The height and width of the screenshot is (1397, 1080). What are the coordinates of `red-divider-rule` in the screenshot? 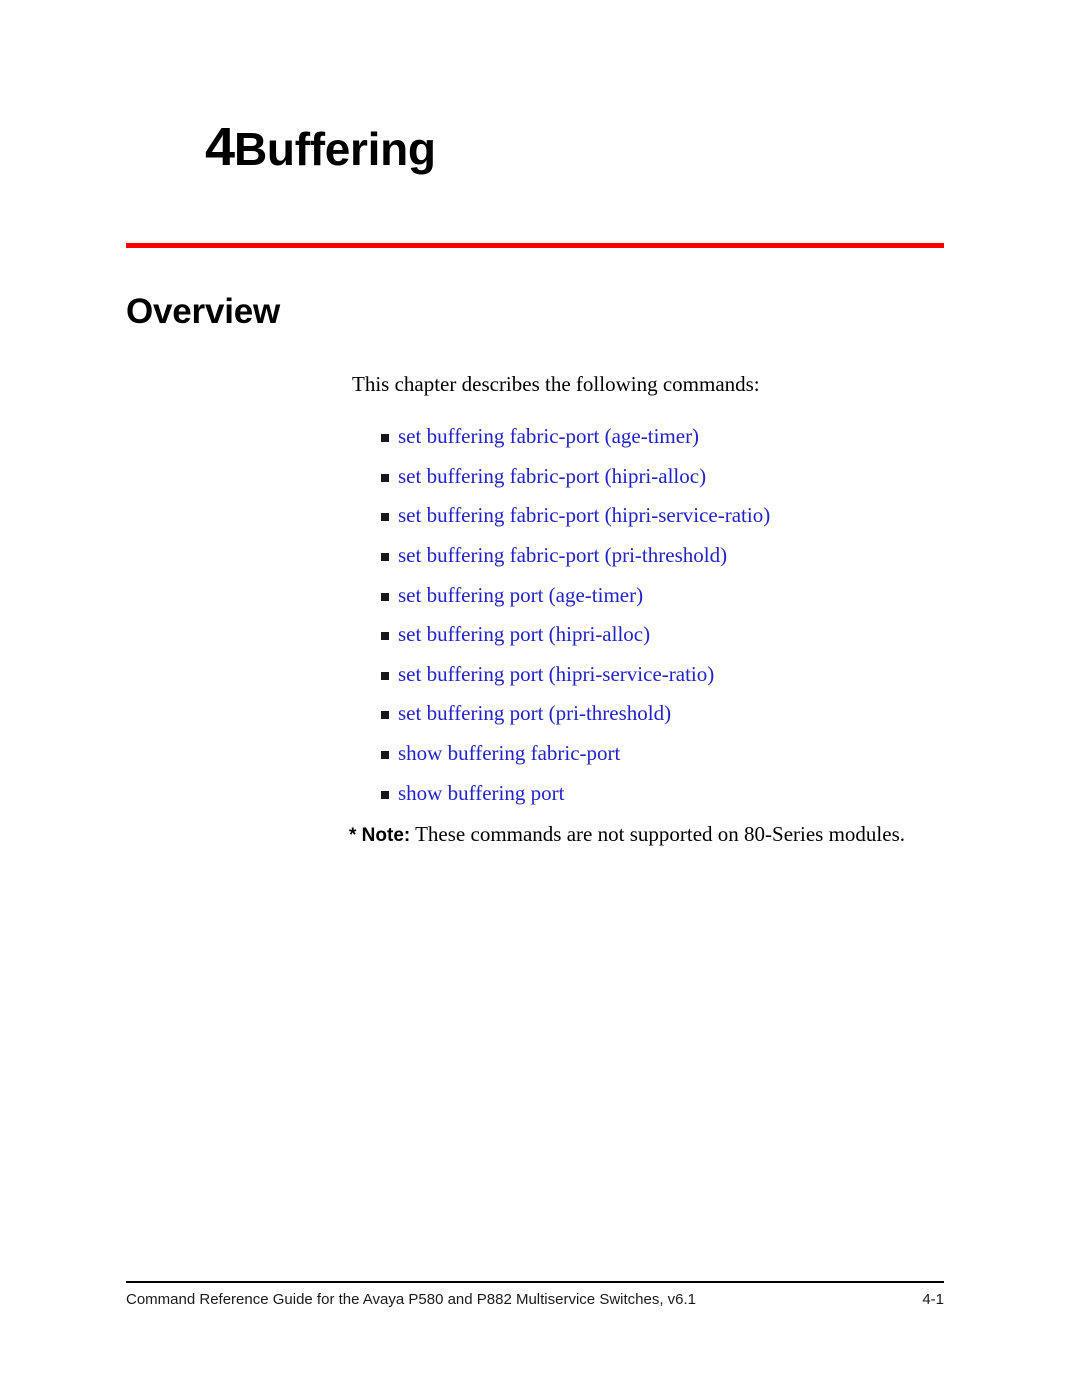 It's located at (535, 245).